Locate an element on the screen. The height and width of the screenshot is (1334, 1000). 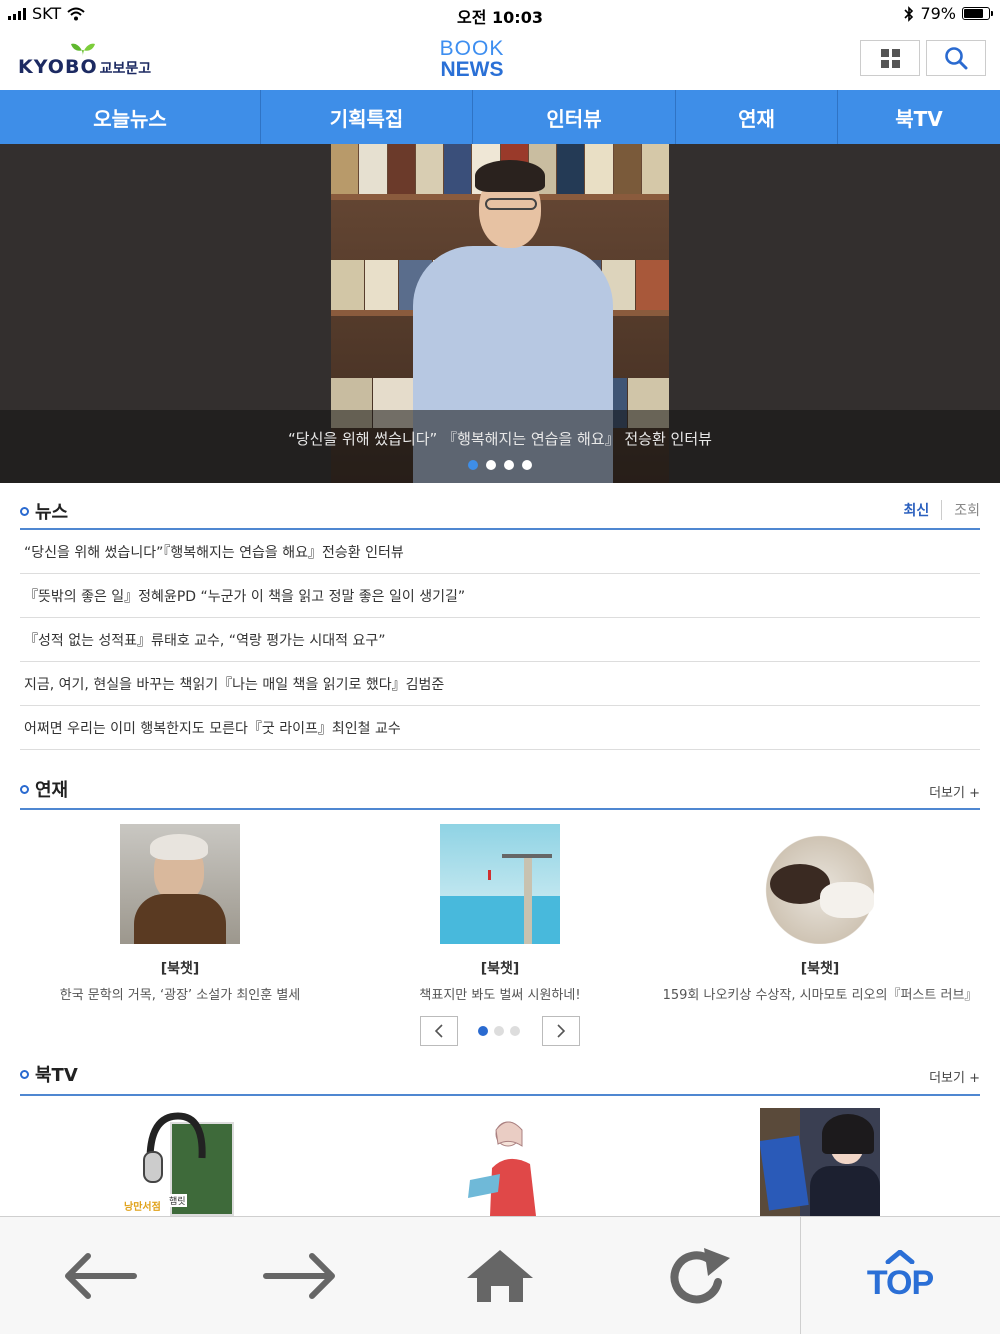
search-button is located at coordinates (956, 58).